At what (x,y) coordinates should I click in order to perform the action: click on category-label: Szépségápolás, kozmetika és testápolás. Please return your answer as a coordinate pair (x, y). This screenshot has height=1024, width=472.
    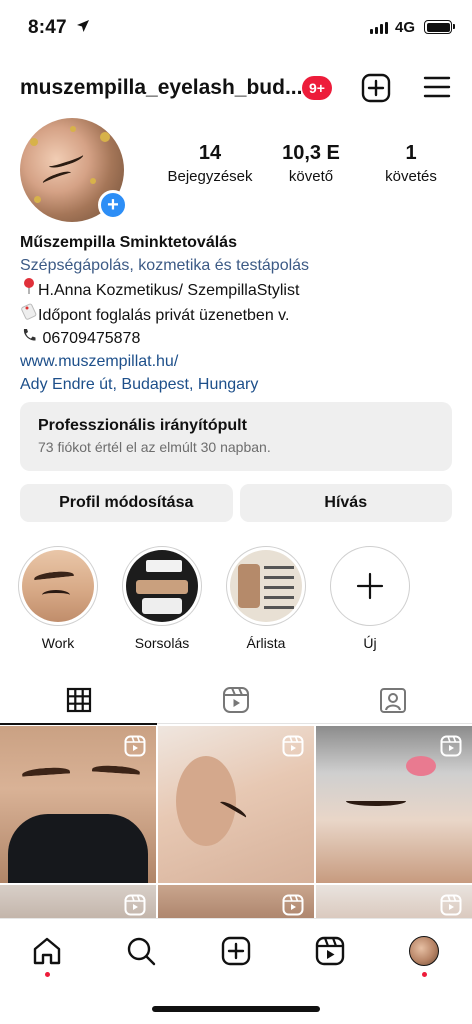
    Looking at the image, I should click on (240, 265).